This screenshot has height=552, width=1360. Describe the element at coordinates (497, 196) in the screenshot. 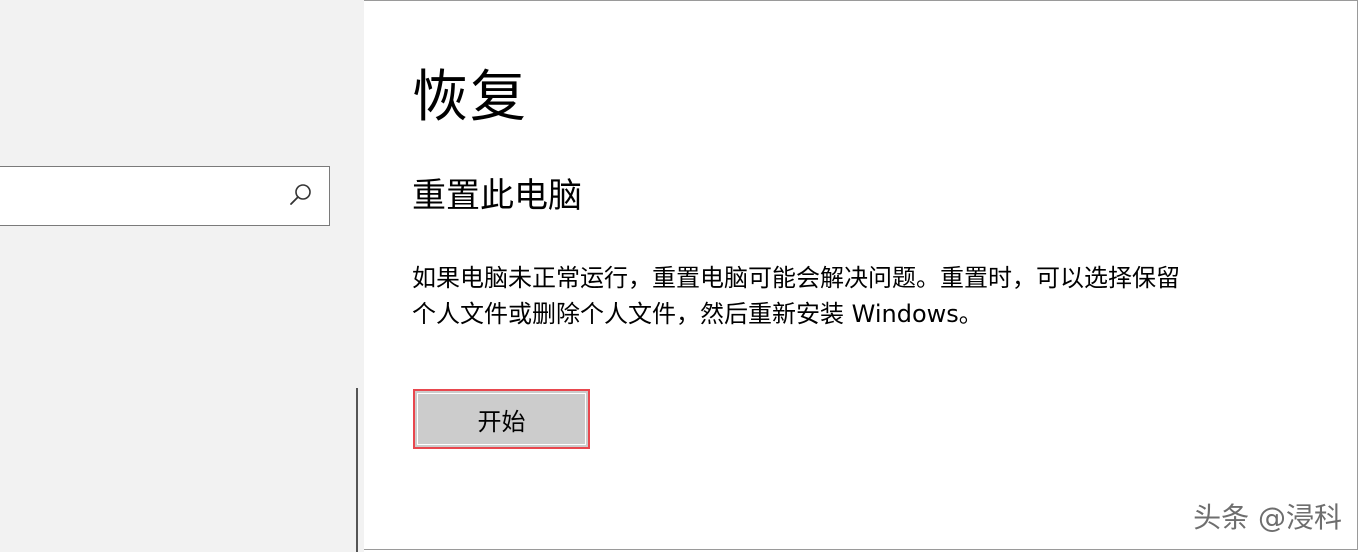

I see `section-title-reset-pc: 重置此电脑` at that location.